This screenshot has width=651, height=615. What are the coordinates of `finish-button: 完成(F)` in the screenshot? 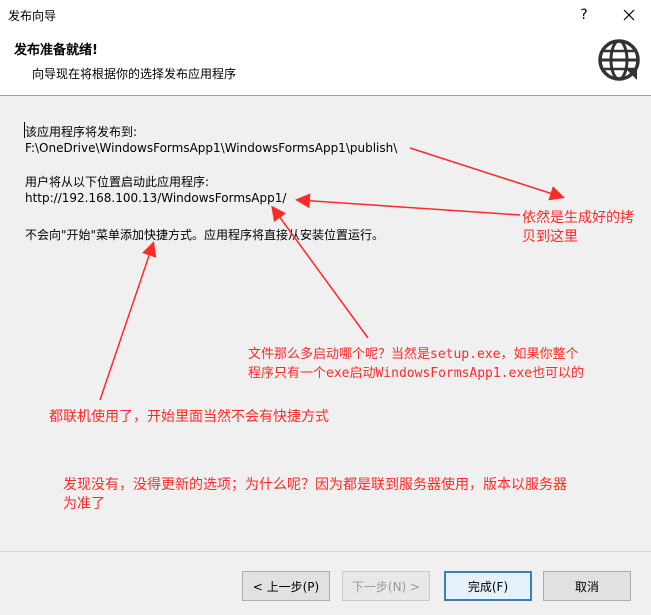 It's located at (488, 586).